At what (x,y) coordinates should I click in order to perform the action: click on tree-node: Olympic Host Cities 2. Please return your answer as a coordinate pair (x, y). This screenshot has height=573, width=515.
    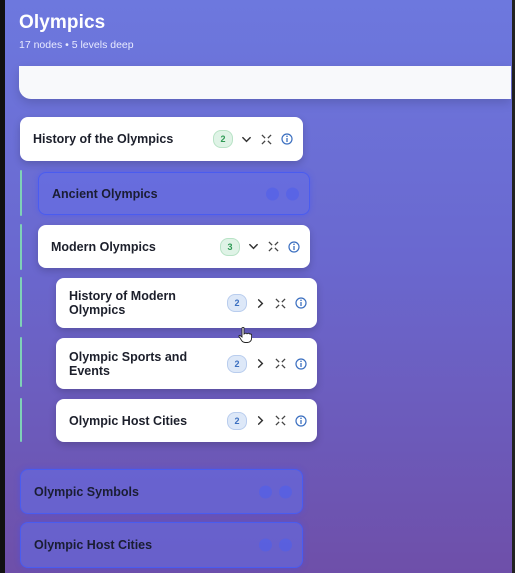
    Looking at the image, I should click on (186, 420).